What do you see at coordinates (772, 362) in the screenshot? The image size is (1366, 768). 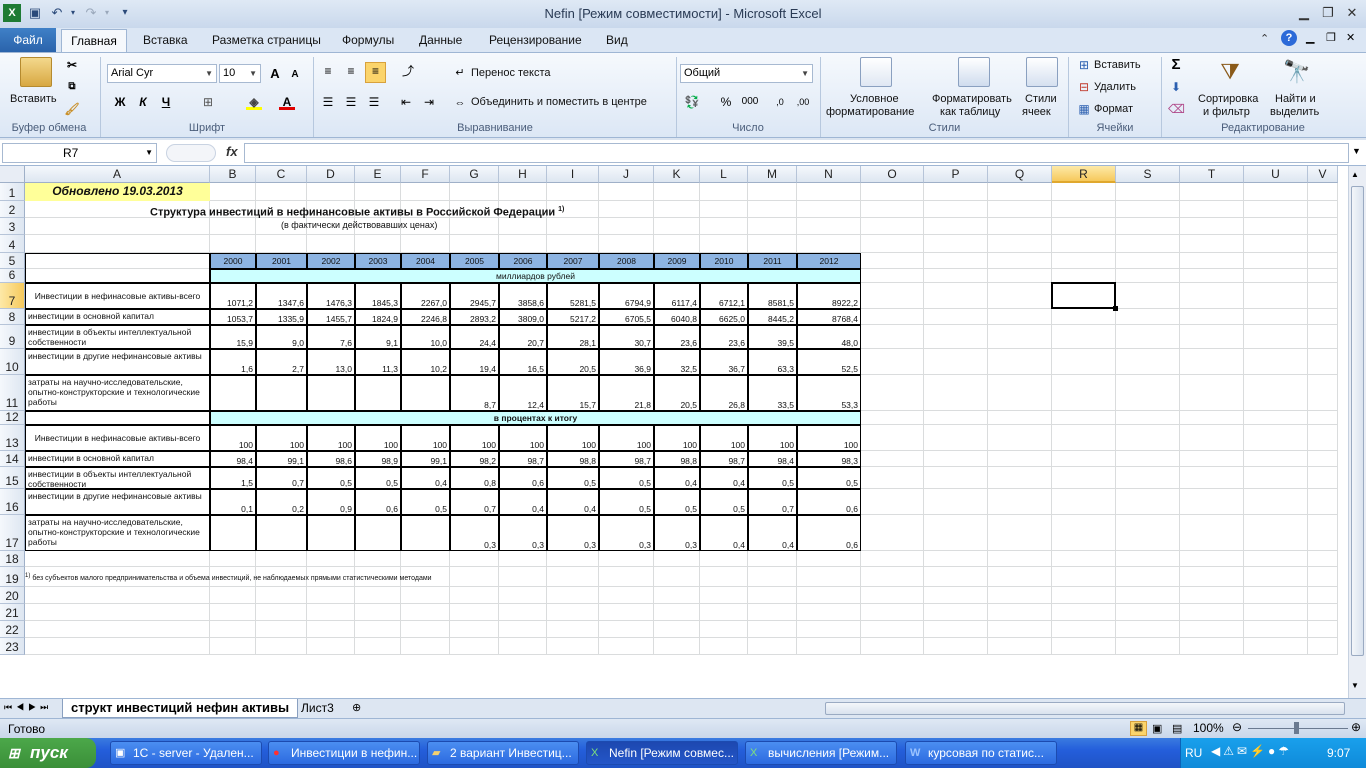 I see `value-cell: 63,3` at bounding box center [772, 362].